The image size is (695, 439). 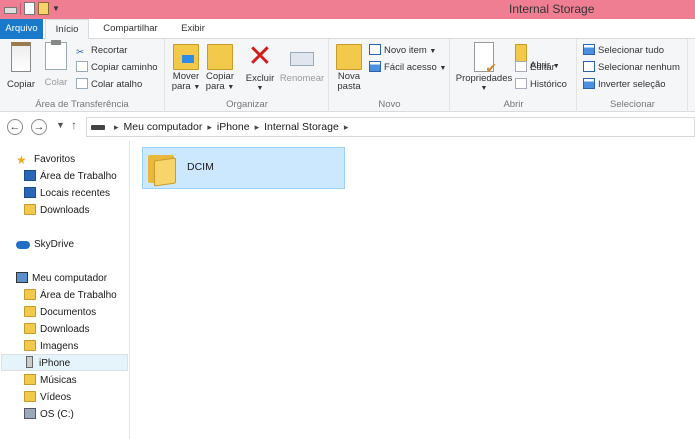 I want to click on nav-pc-videos: Vídeos, so click(x=47, y=397).